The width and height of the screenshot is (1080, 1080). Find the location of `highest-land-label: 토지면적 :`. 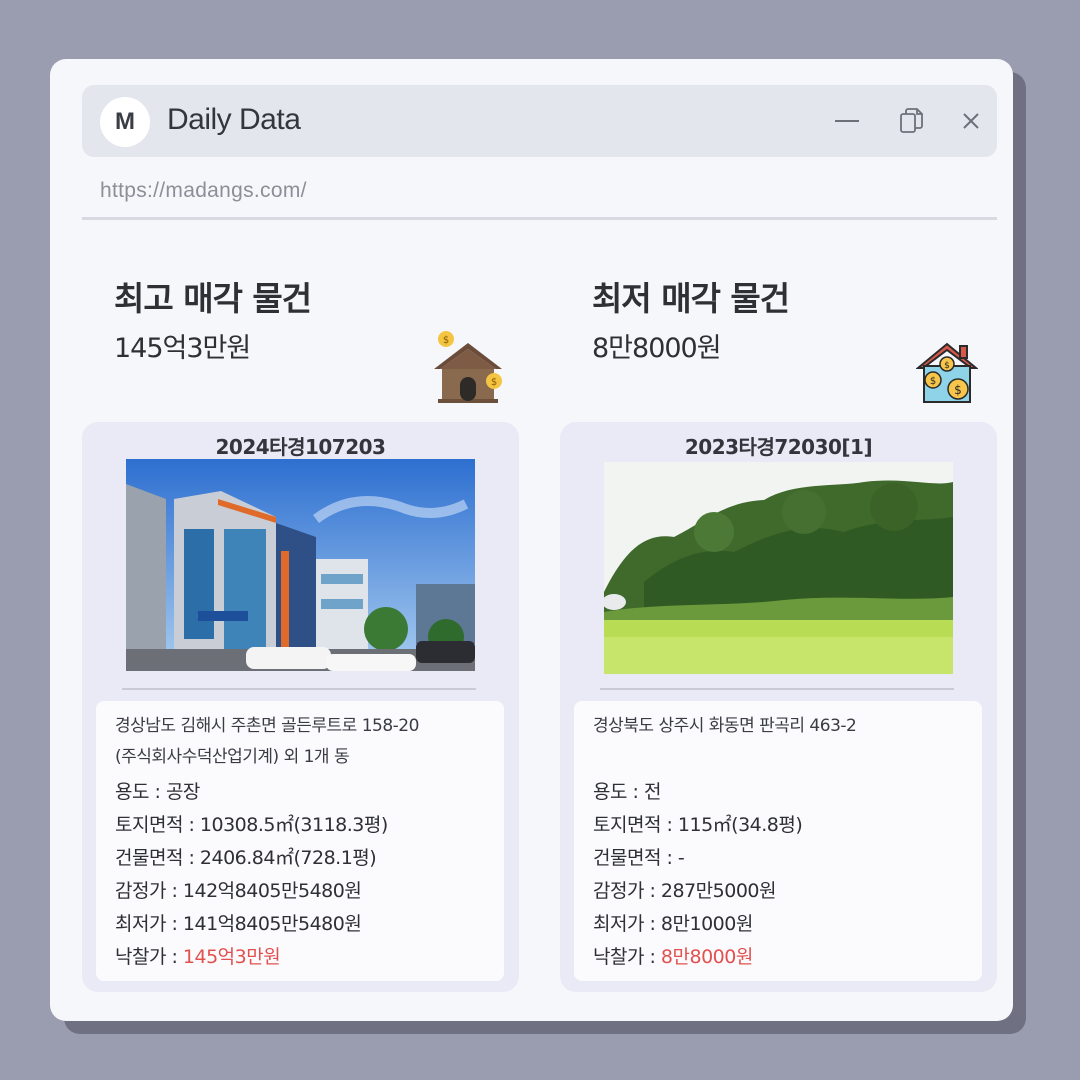

highest-land-label: 토지면적 : is located at coordinates (157, 825).